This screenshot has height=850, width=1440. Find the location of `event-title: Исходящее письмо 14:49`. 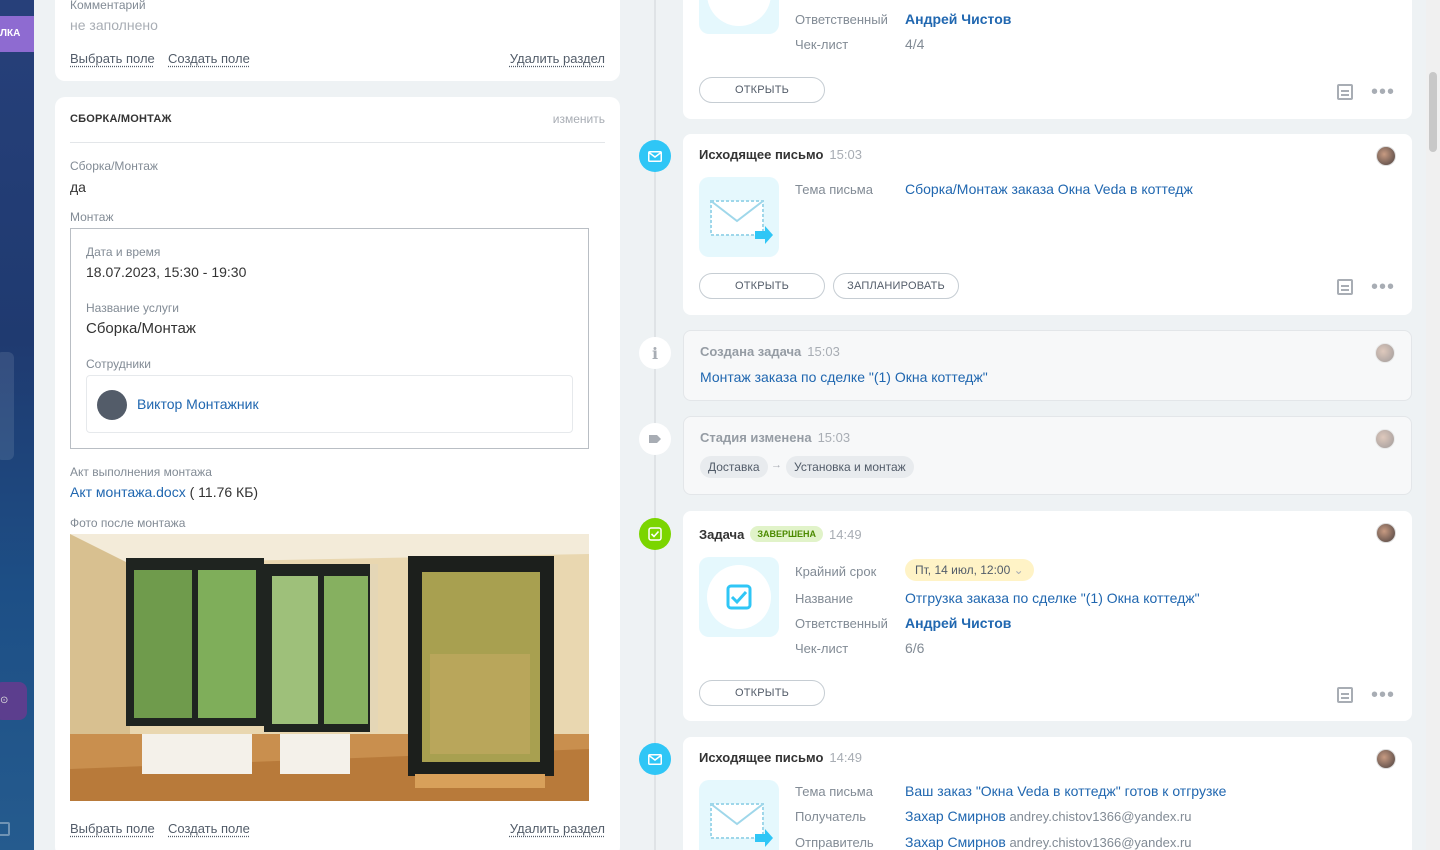

event-title: Исходящее письмо 14:49 is located at coordinates (780, 757).